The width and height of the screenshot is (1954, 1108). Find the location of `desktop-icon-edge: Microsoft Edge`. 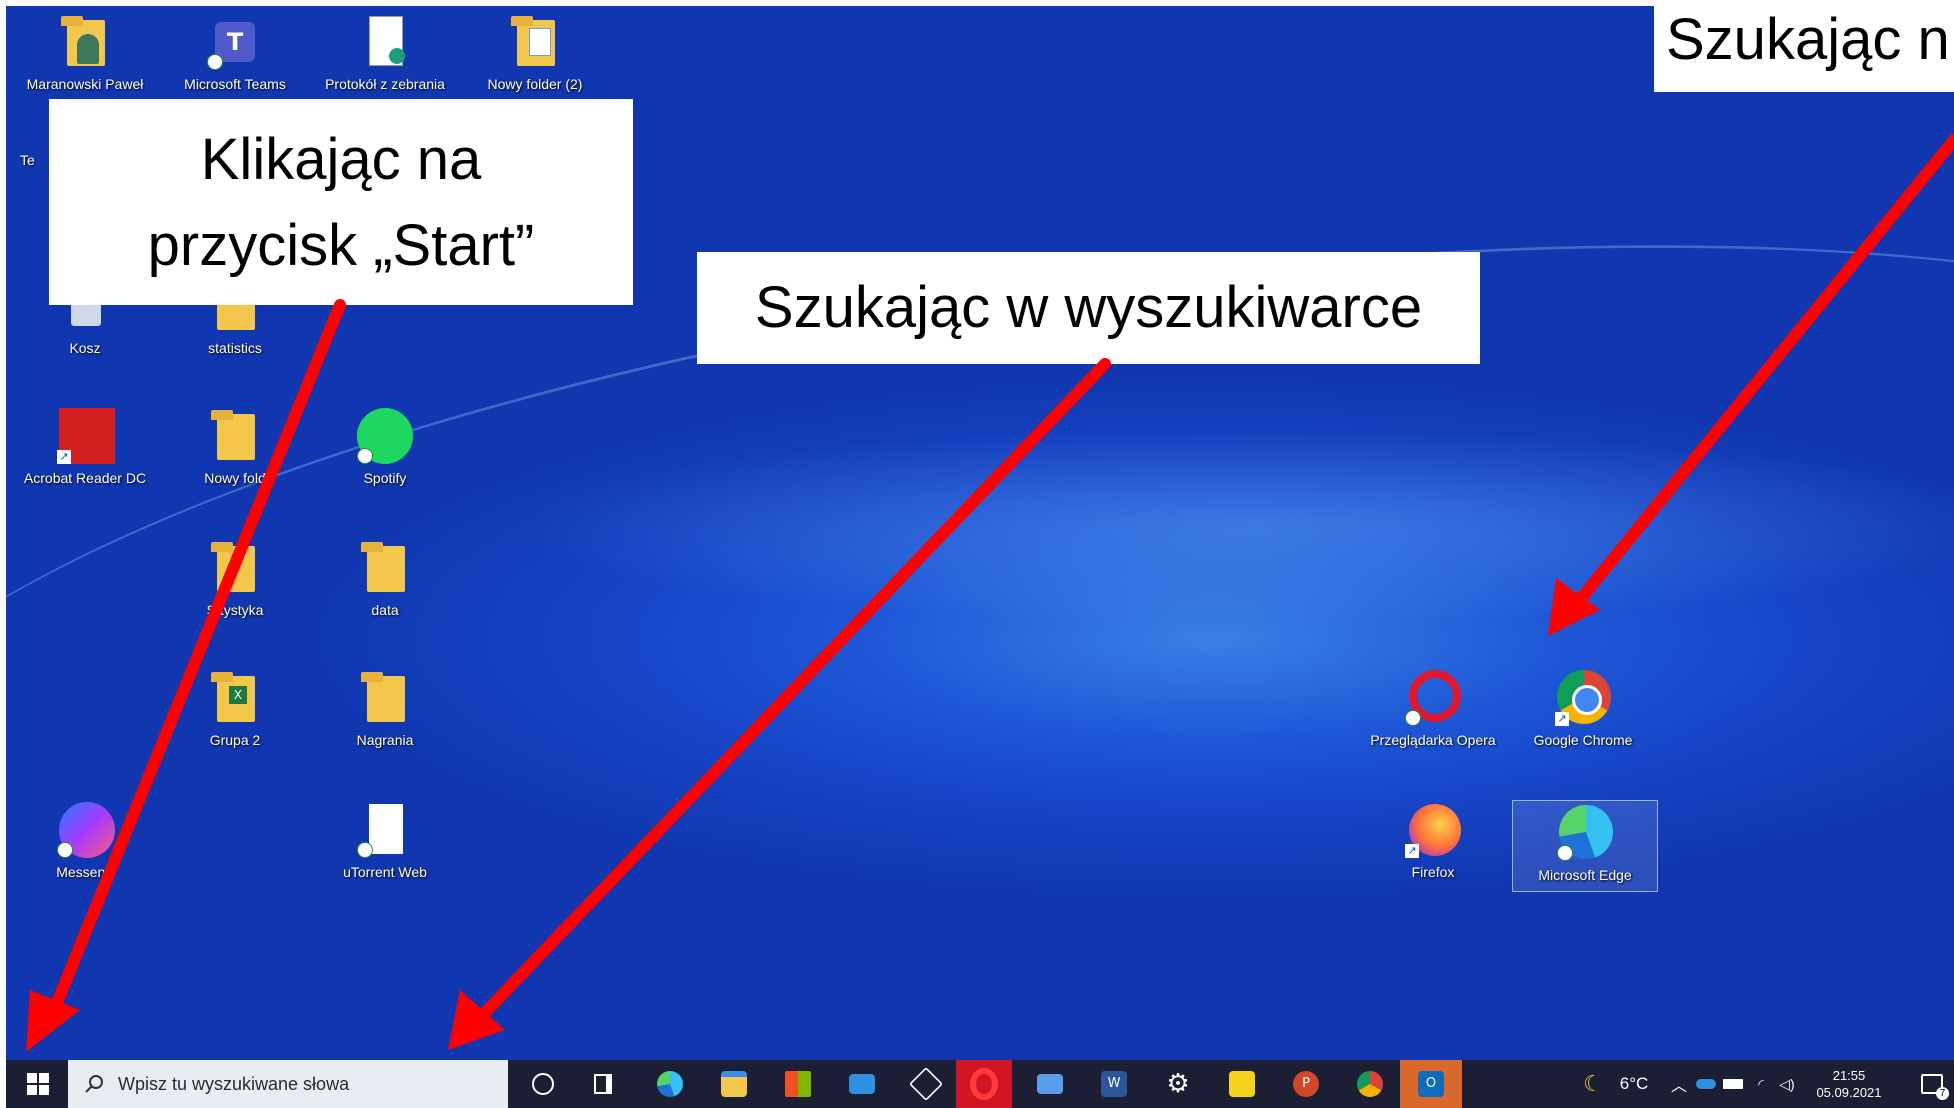

desktop-icon-edge: Microsoft Edge is located at coordinates (1585, 846).